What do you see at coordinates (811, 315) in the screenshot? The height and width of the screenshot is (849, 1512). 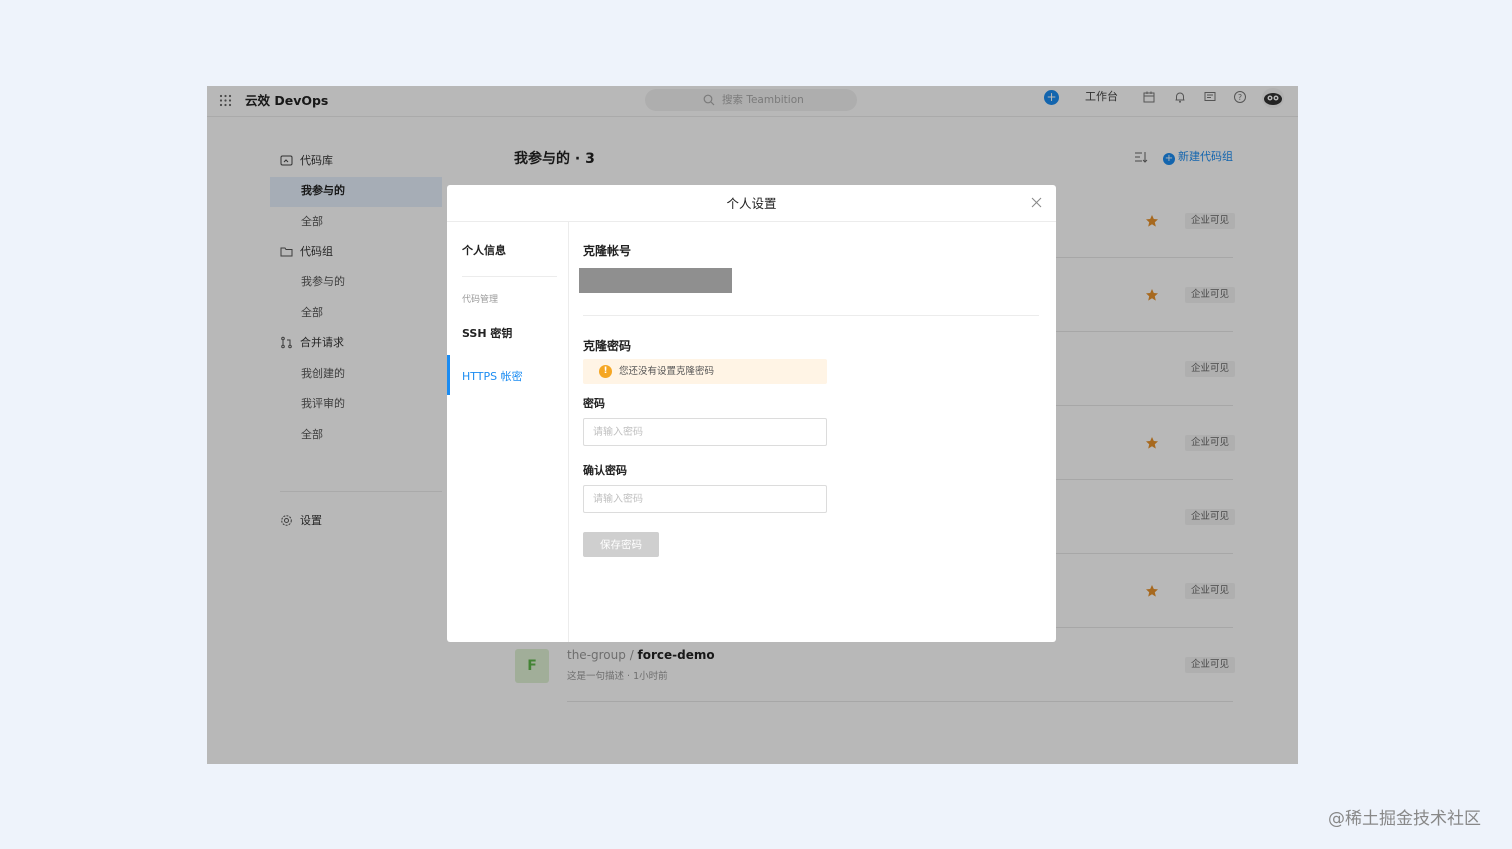 I see `section-divider` at bounding box center [811, 315].